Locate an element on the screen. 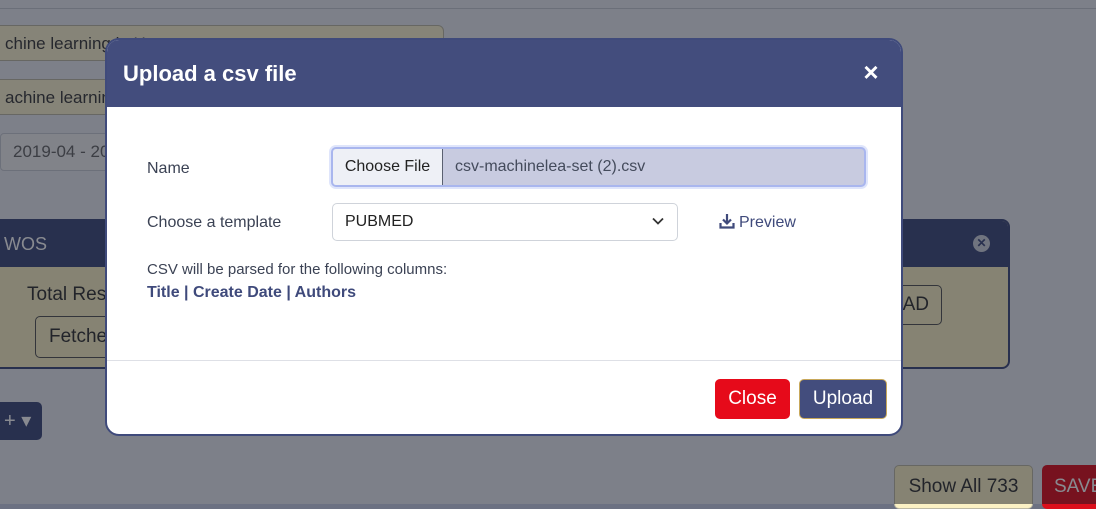  upload-button: Upload is located at coordinates (843, 399).